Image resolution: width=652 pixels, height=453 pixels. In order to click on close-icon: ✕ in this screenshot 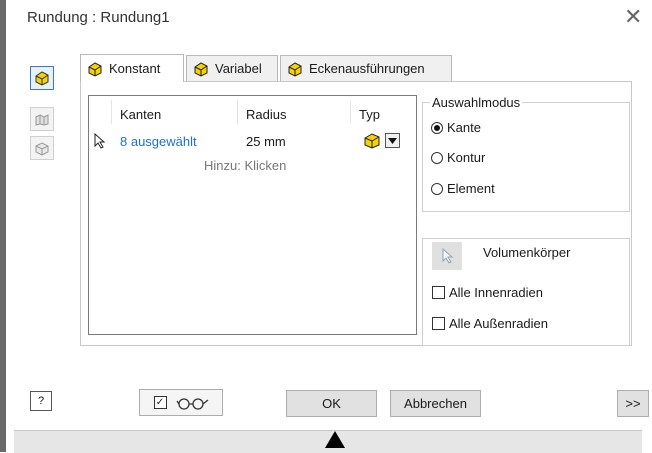, I will do `click(633, 17)`.